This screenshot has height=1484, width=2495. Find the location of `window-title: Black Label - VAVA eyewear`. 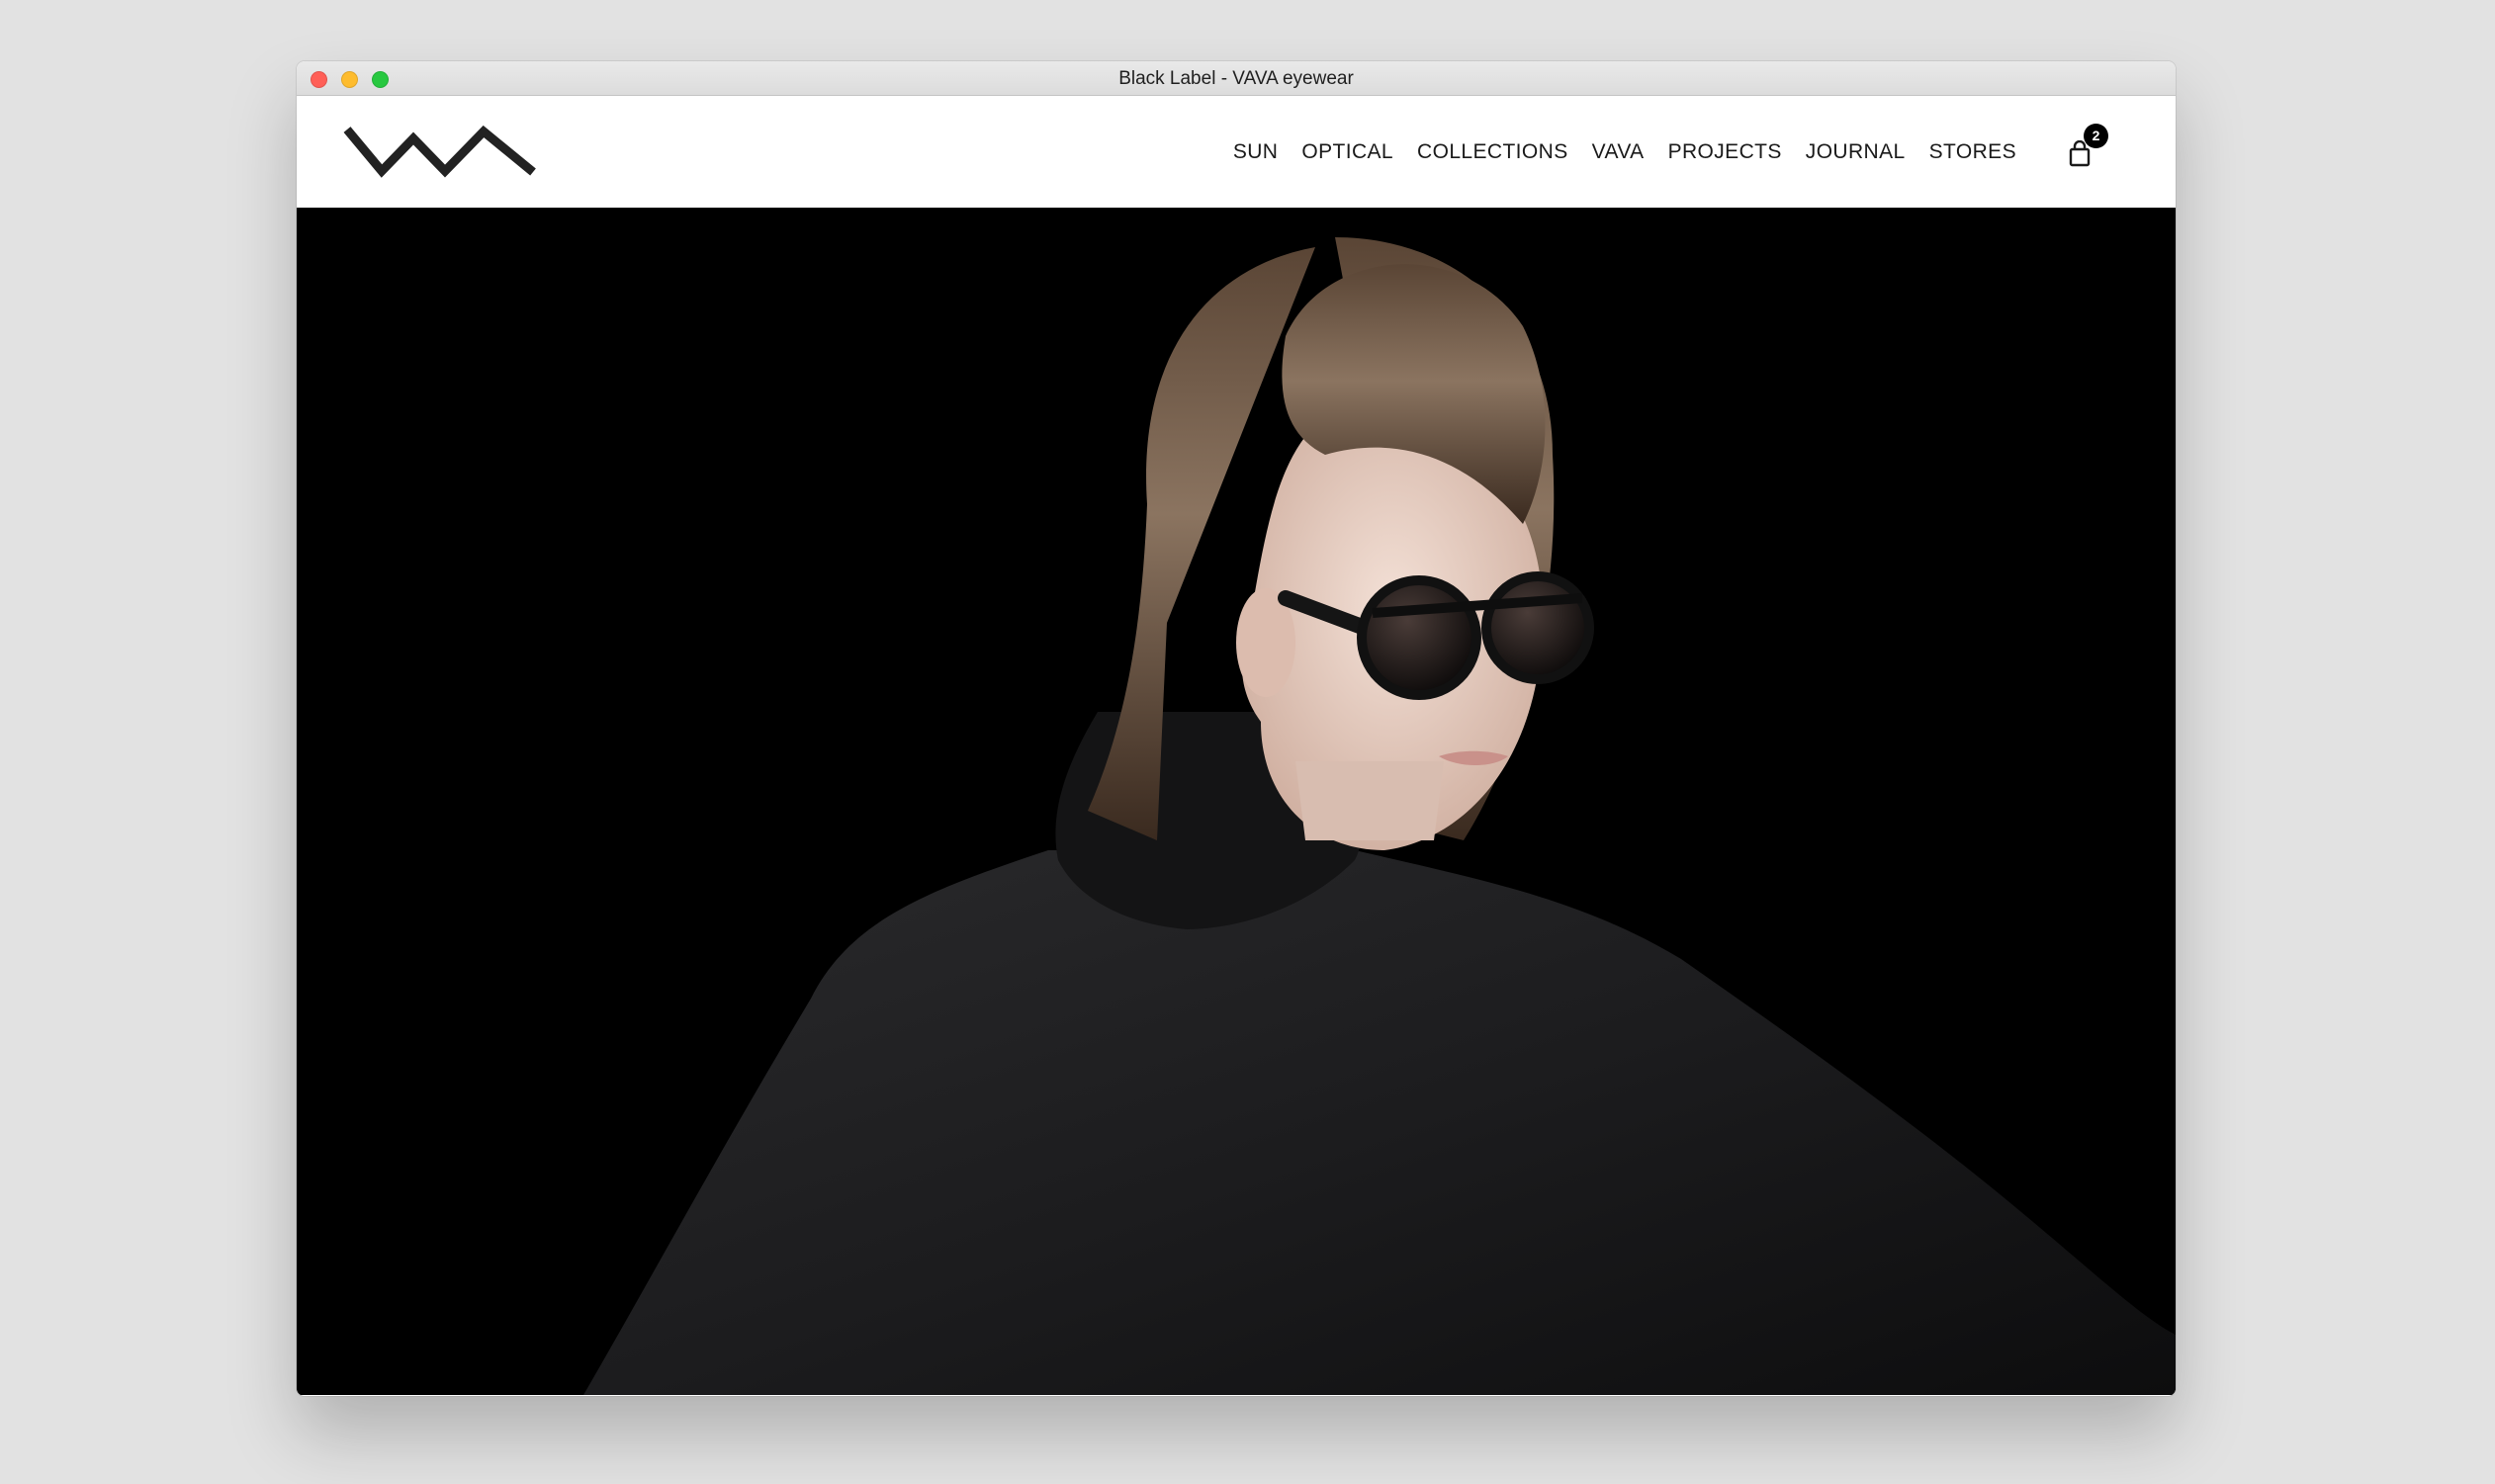

window-title: Black Label - VAVA eyewear is located at coordinates (1236, 78).